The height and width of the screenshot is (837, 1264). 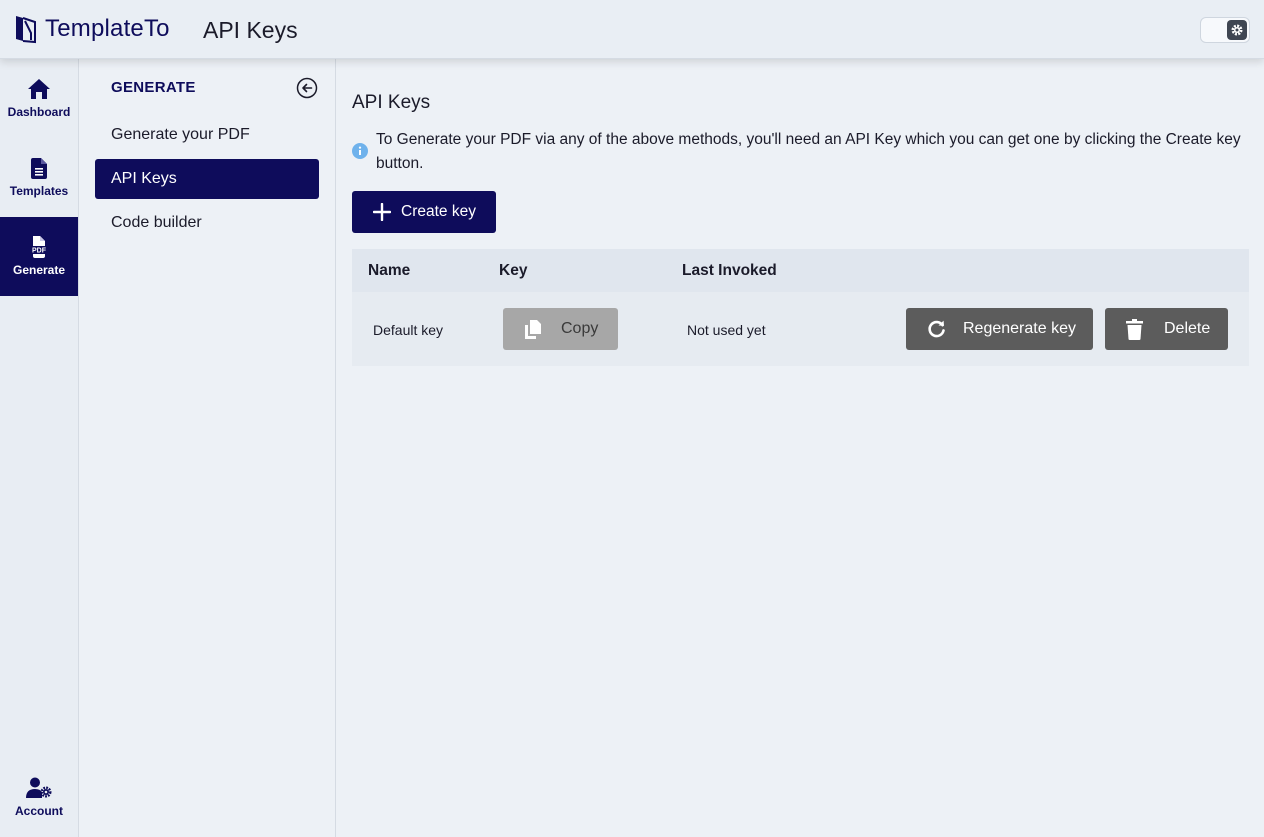 What do you see at coordinates (389, 270) in the screenshot?
I see `column-header-name: Name` at bounding box center [389, 270].